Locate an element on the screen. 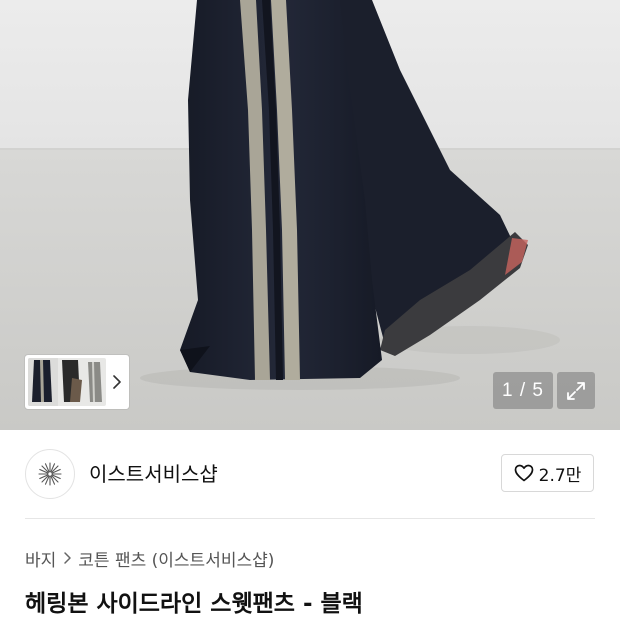  product-title: 헤링본 사이드라인 스웻팬츠 - 블랙 is located at coordinates (194, 604).